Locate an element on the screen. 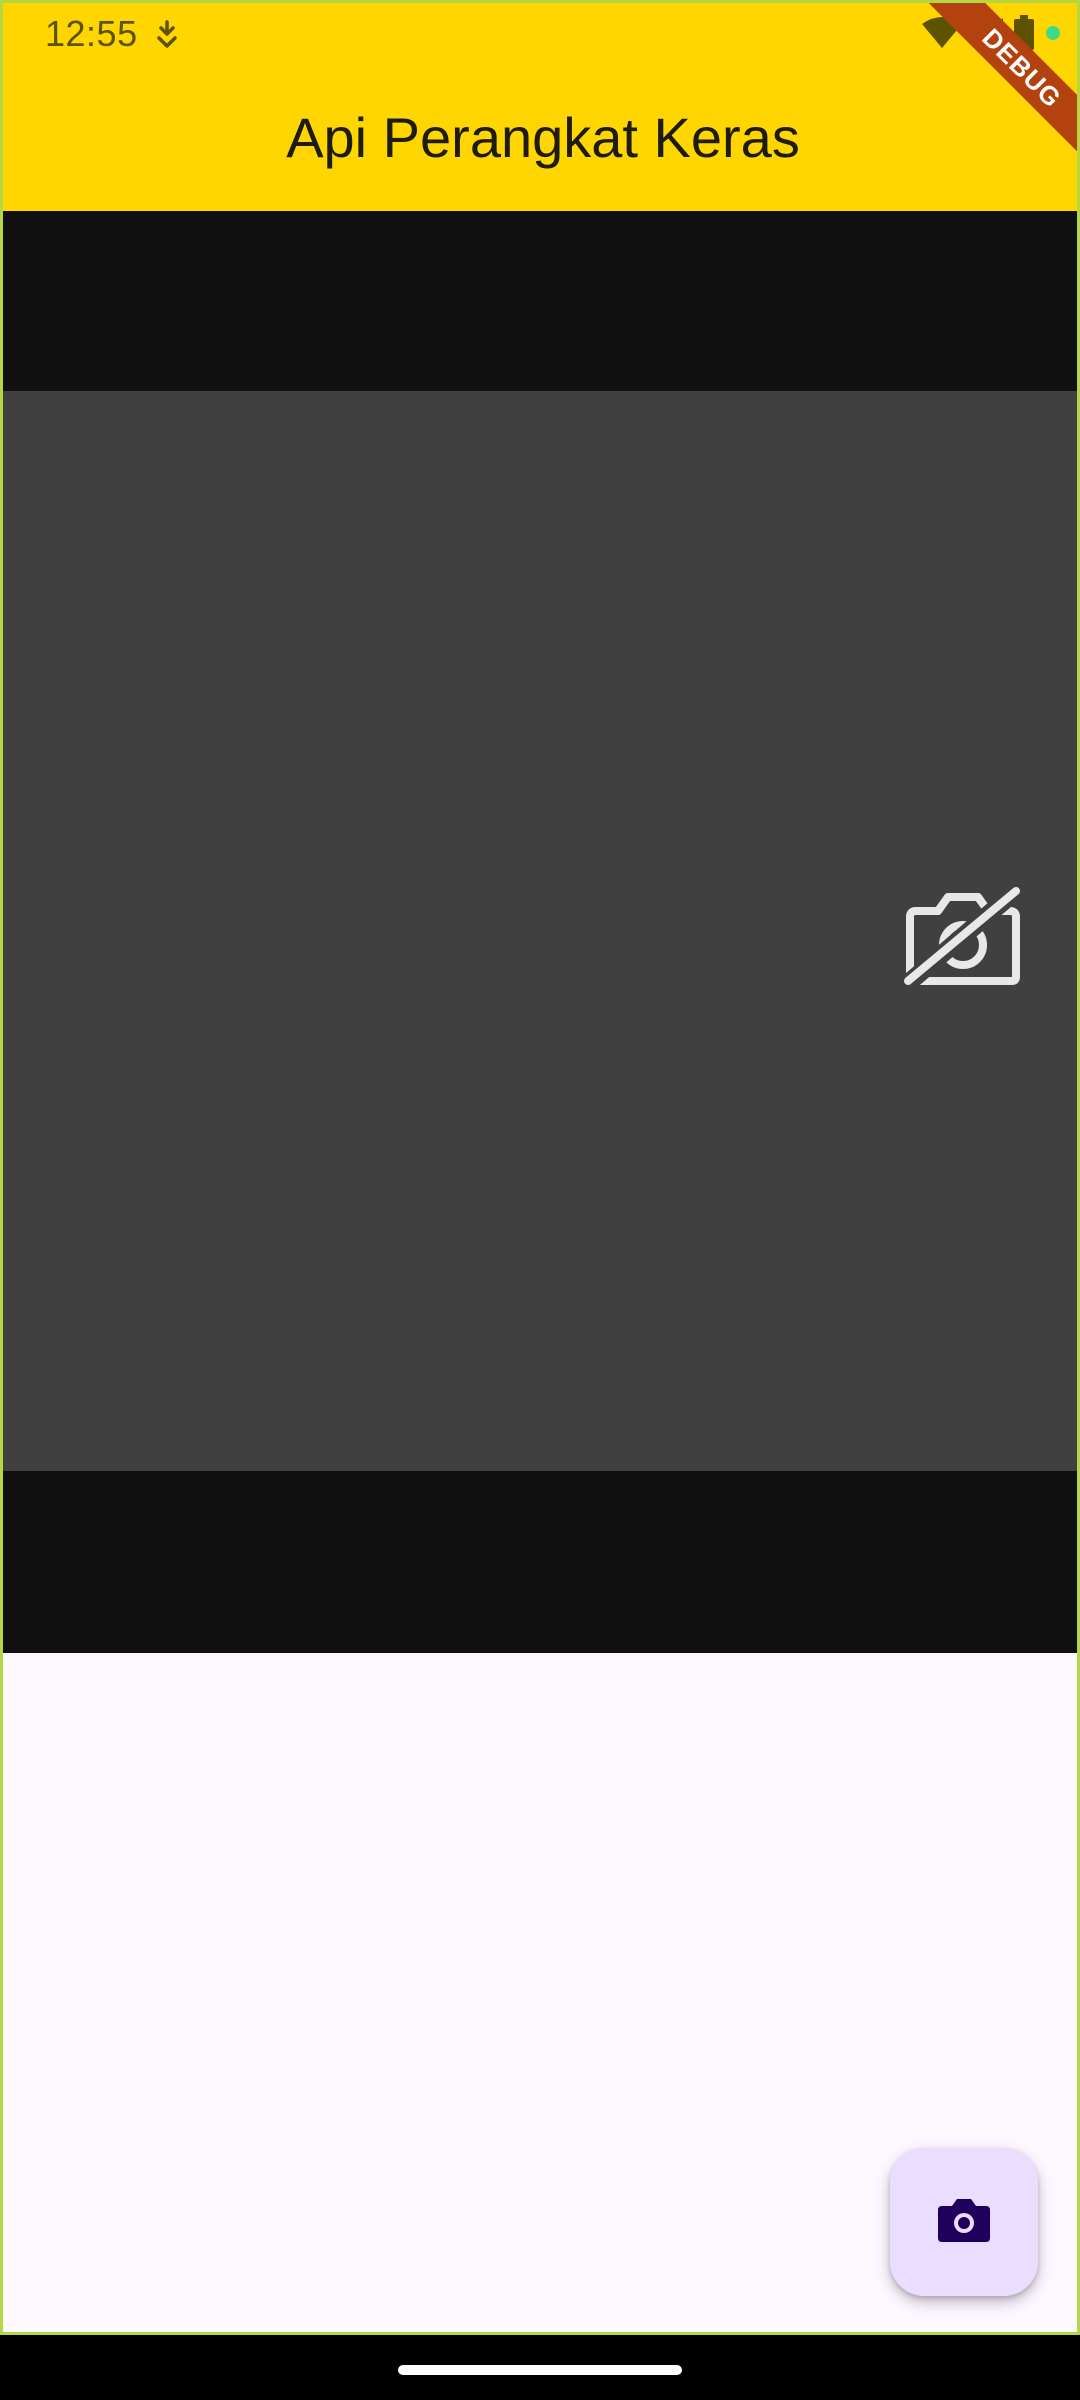  privacy-dot-icon is located at coordinates (1053, 35).